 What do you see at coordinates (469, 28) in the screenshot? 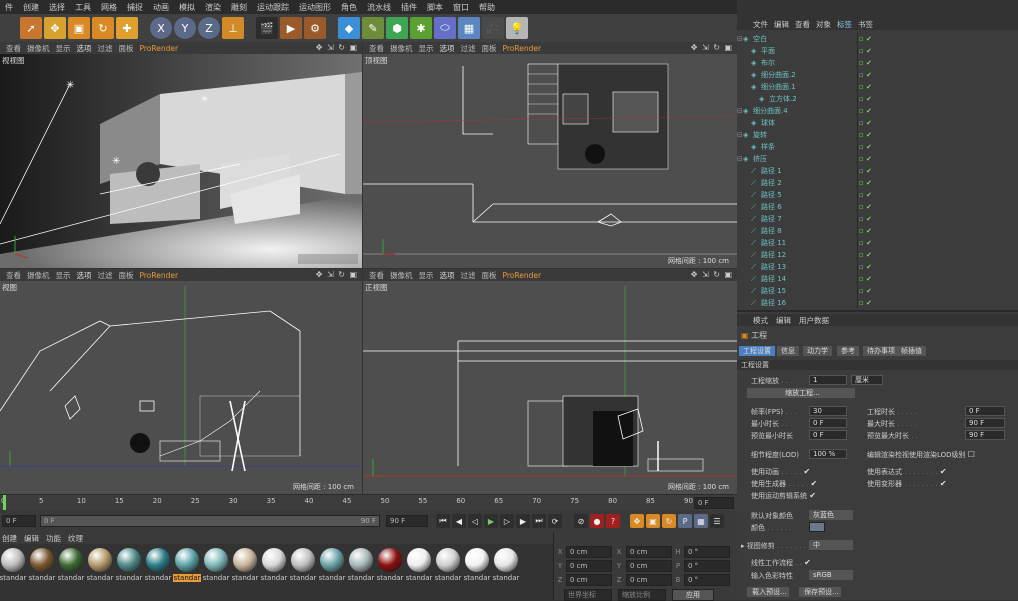
I see `floor-icon: ▦` at bounding box center [469, 28].